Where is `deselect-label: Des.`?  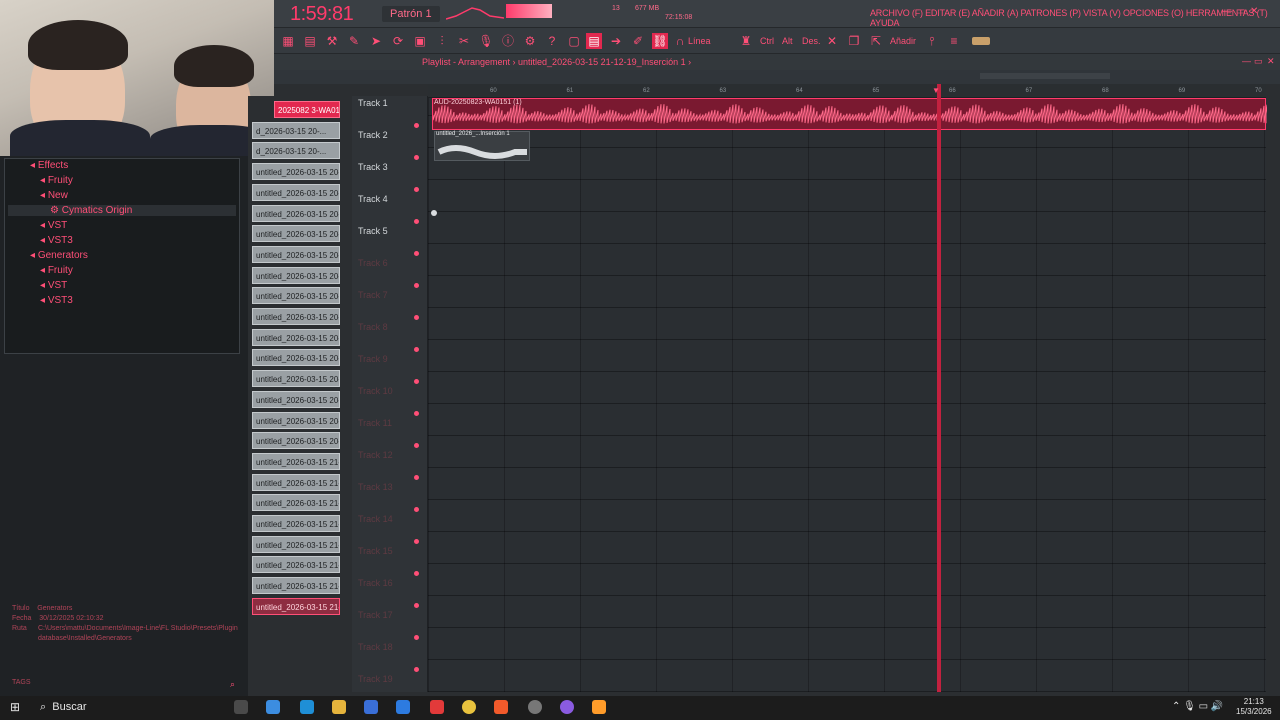 deselect-label: Des. is located at coordinates (811, 41).